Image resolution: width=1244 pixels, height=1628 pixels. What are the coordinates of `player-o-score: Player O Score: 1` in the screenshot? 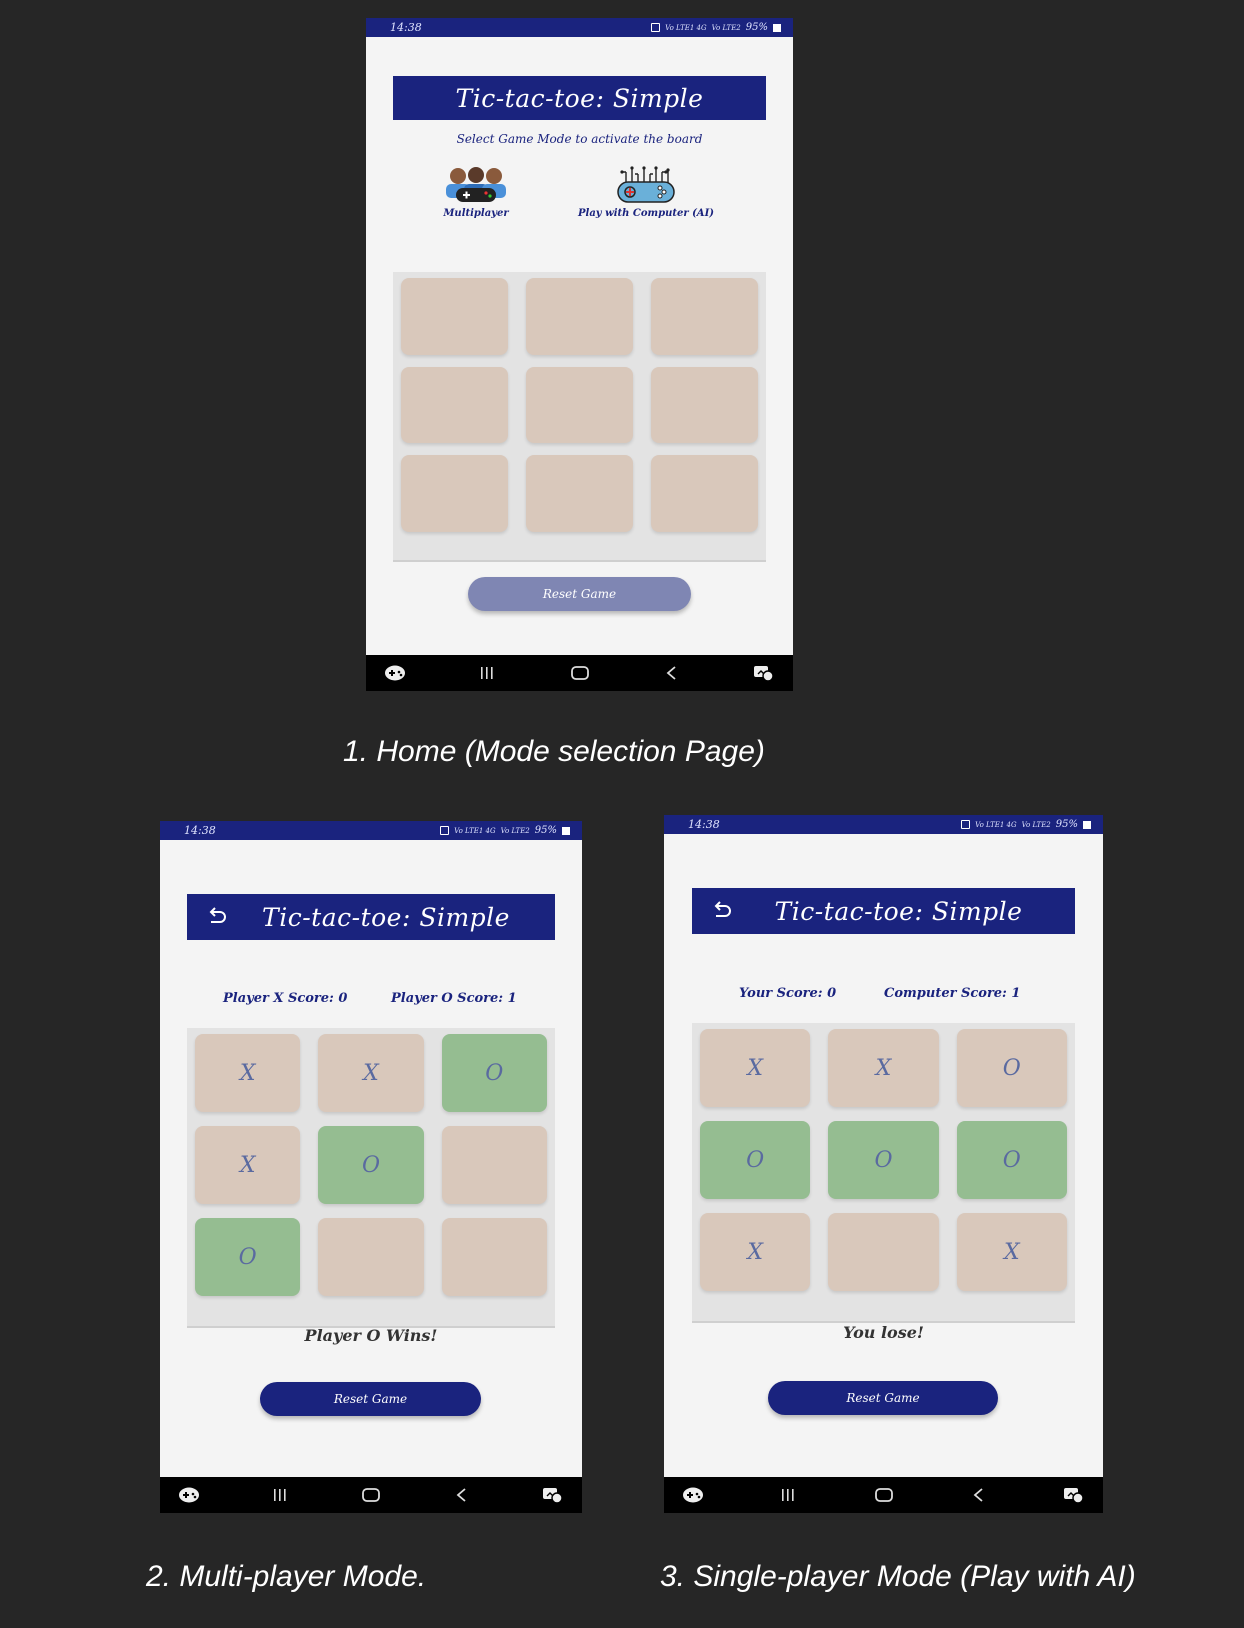 It's located at (454, 998).